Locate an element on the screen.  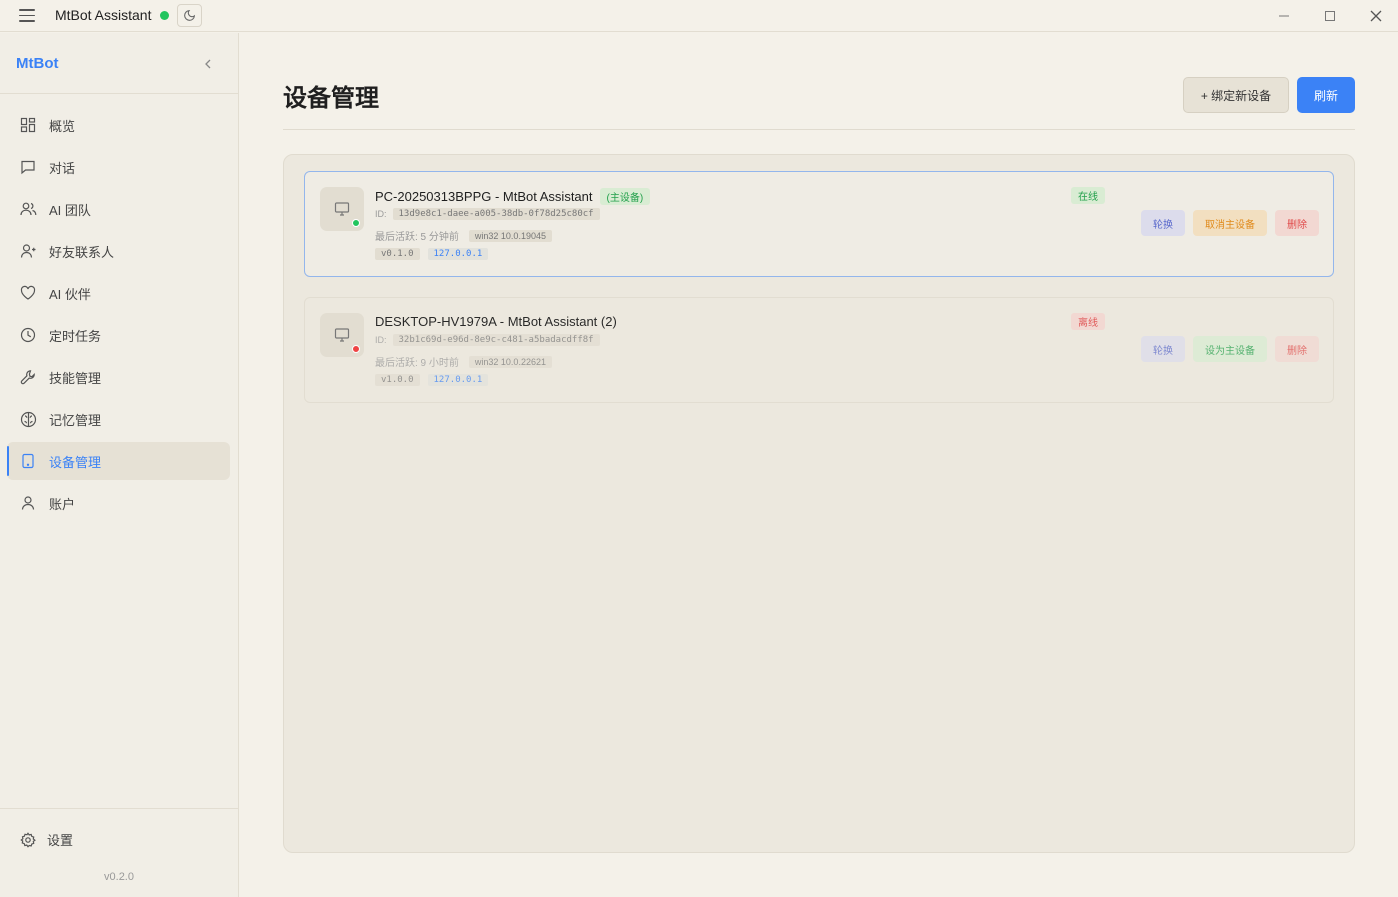
sidebar-item-label: 对话 is located at coordinates (62, 168).